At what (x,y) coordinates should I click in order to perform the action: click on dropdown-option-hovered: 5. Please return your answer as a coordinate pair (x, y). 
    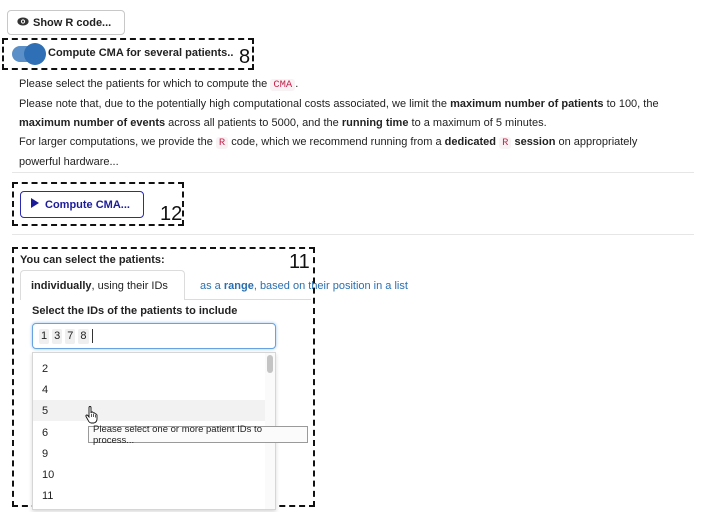
    Looking at the image, I should click on (149, 410).